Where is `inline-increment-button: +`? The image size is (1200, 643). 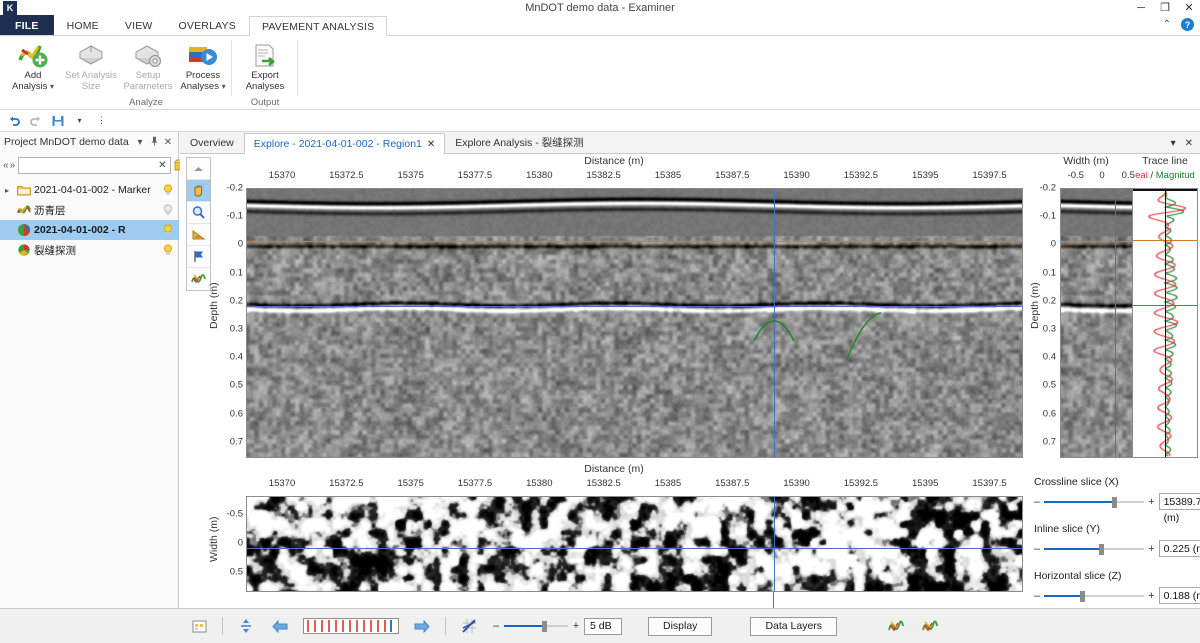
inline-increment-button: + is located at coordinates (1151, 549).